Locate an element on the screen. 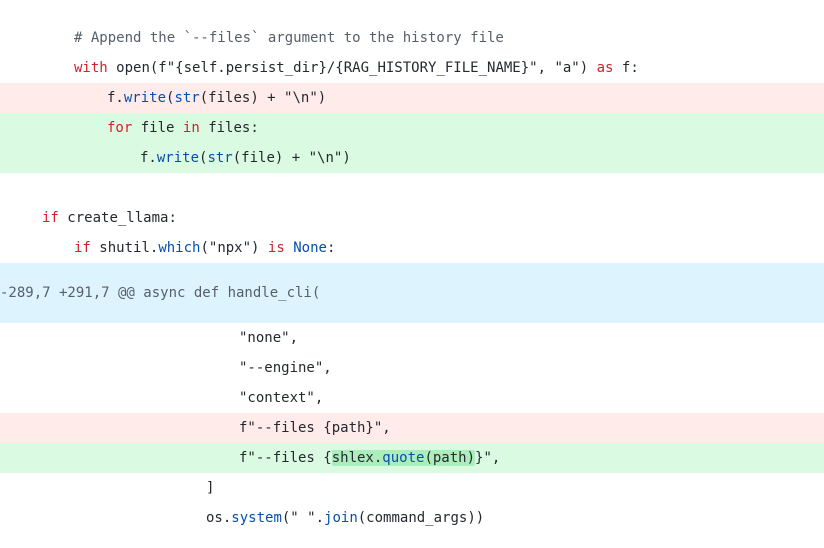 Image resolution: width=824 pixels, height=548 pixels. code-text: ("npx") is located at coordinates (230, 248).